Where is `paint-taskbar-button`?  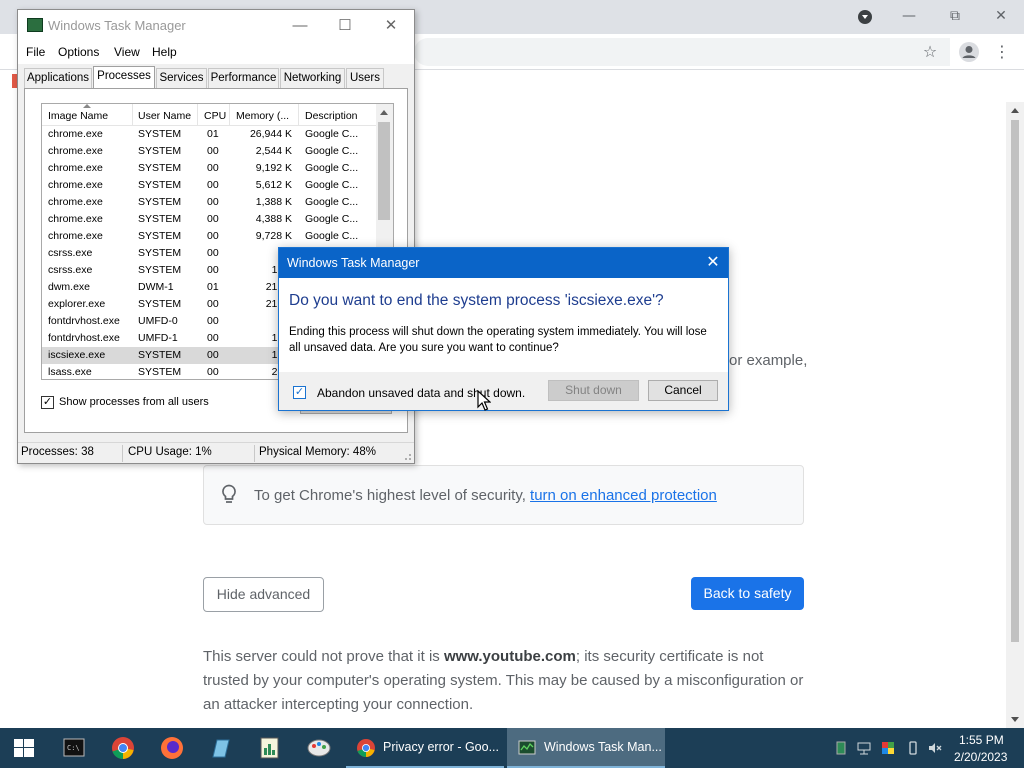 paint-taskbar-button is located at coordinates (319, 748).